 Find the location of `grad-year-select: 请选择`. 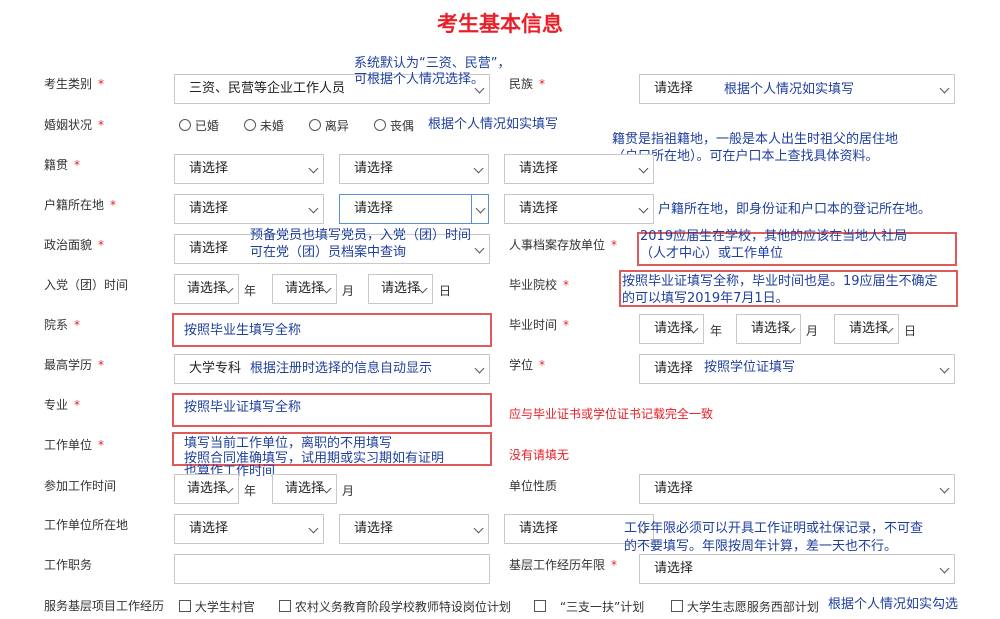

grad-year-select: 请选择 is located at coordinates (671, 329).